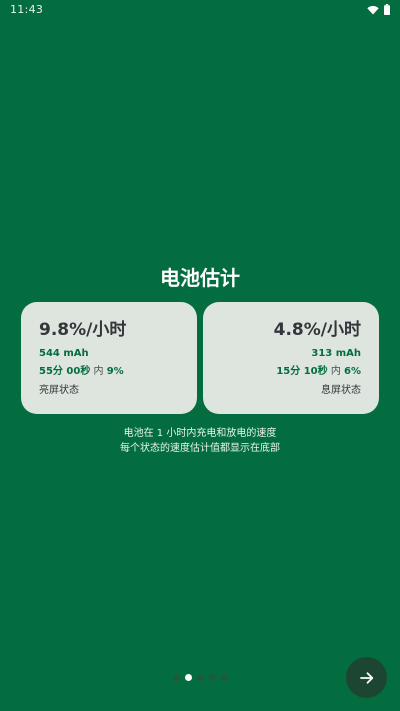 The image size is (400, 711). Describe the element at coordinates (387, 9) in the screenshot. I see `battery-icon` at that location.